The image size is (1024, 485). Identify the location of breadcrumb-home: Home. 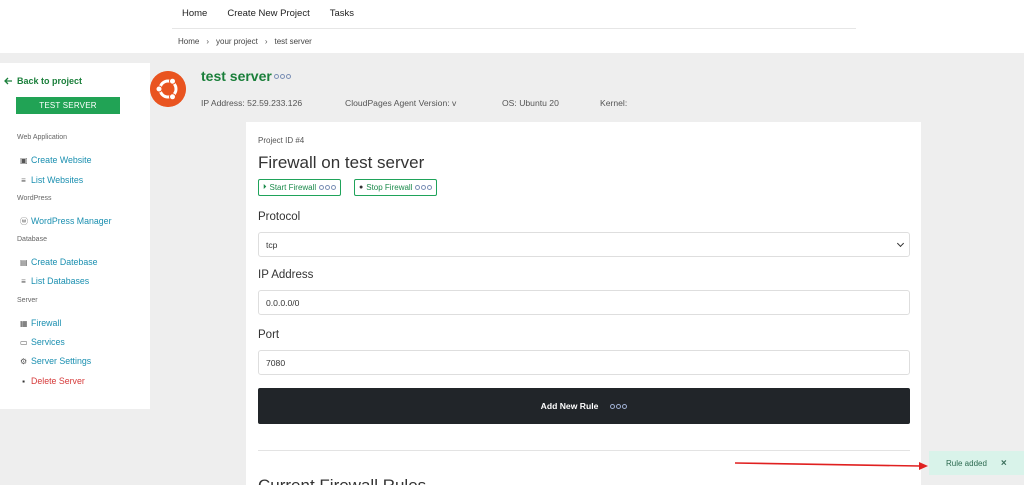
(188, 41).